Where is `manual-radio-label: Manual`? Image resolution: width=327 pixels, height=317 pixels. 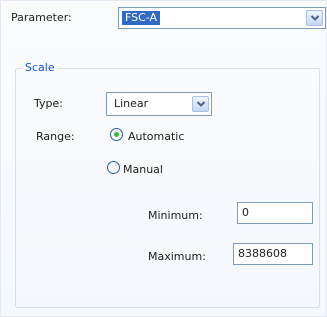
manual-radio-label: Manual is located at coordinates (143, 169).